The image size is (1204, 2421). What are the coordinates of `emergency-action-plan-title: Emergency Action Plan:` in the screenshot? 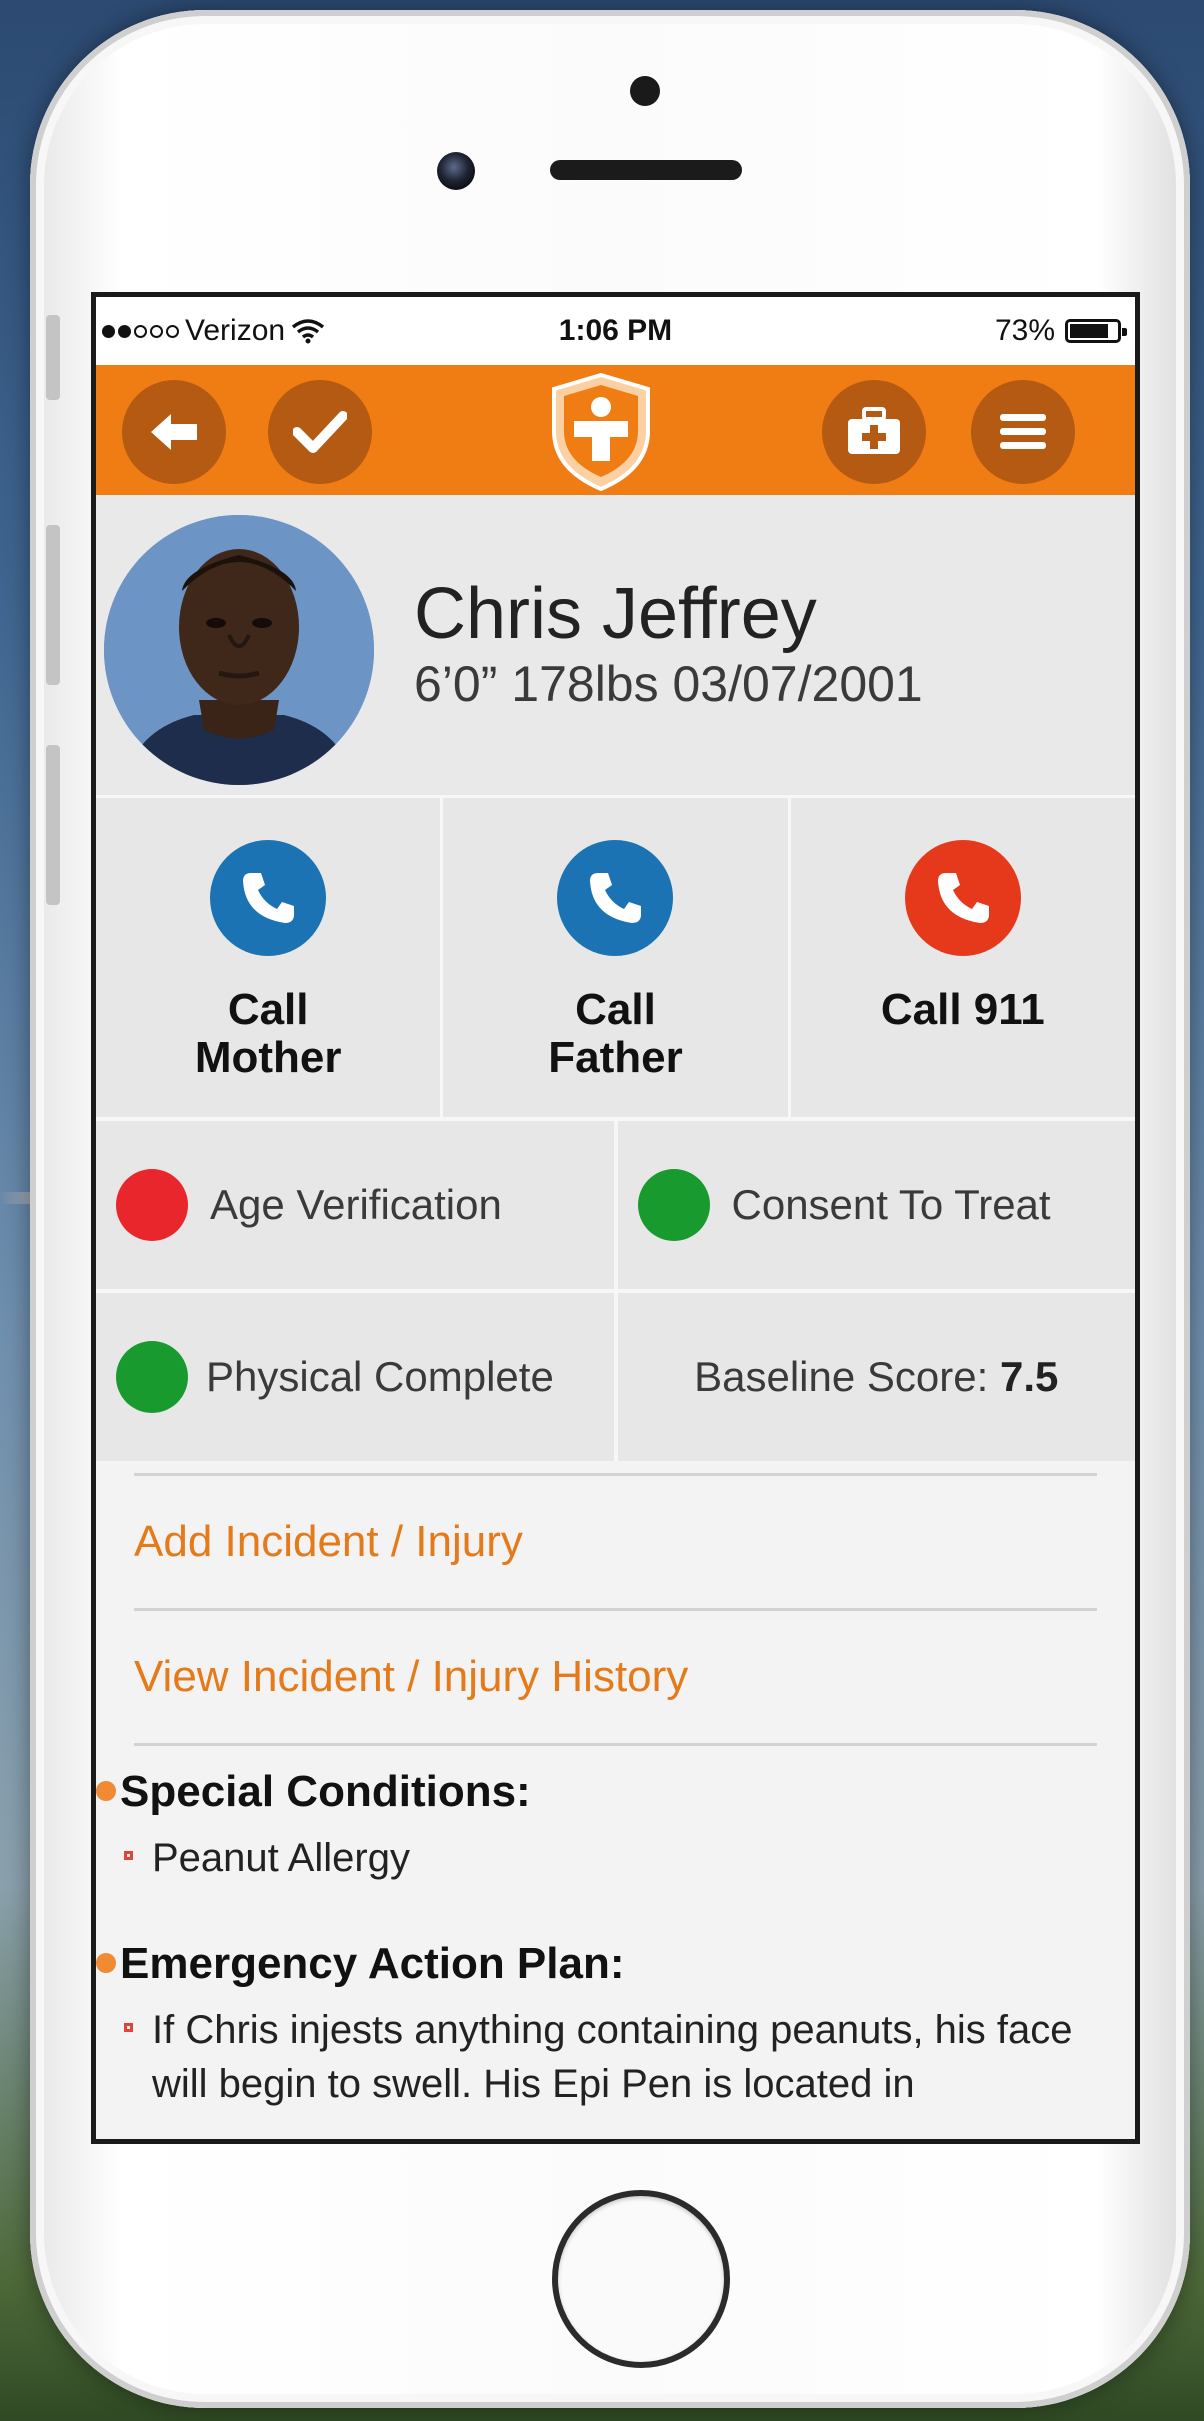 It's located at (615, 1964).